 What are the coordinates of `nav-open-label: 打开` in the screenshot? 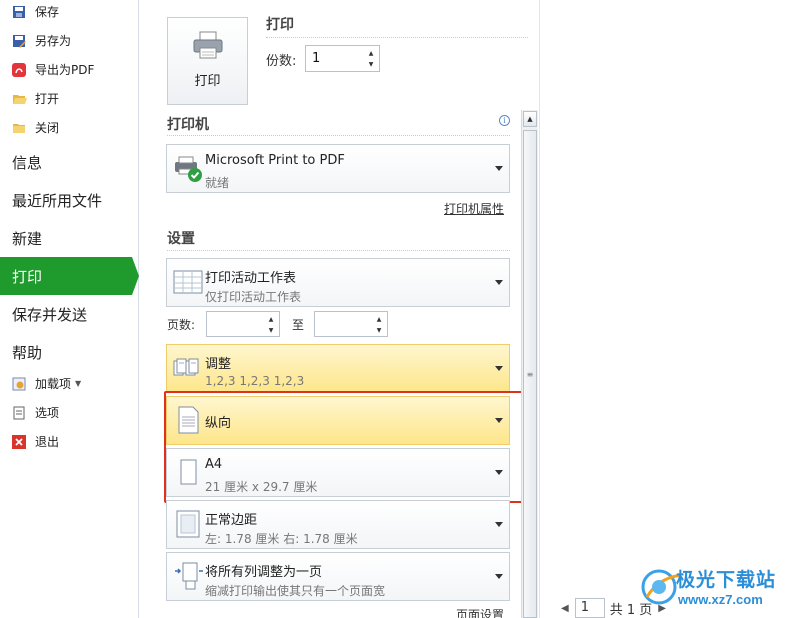 It's located at (47, 99).